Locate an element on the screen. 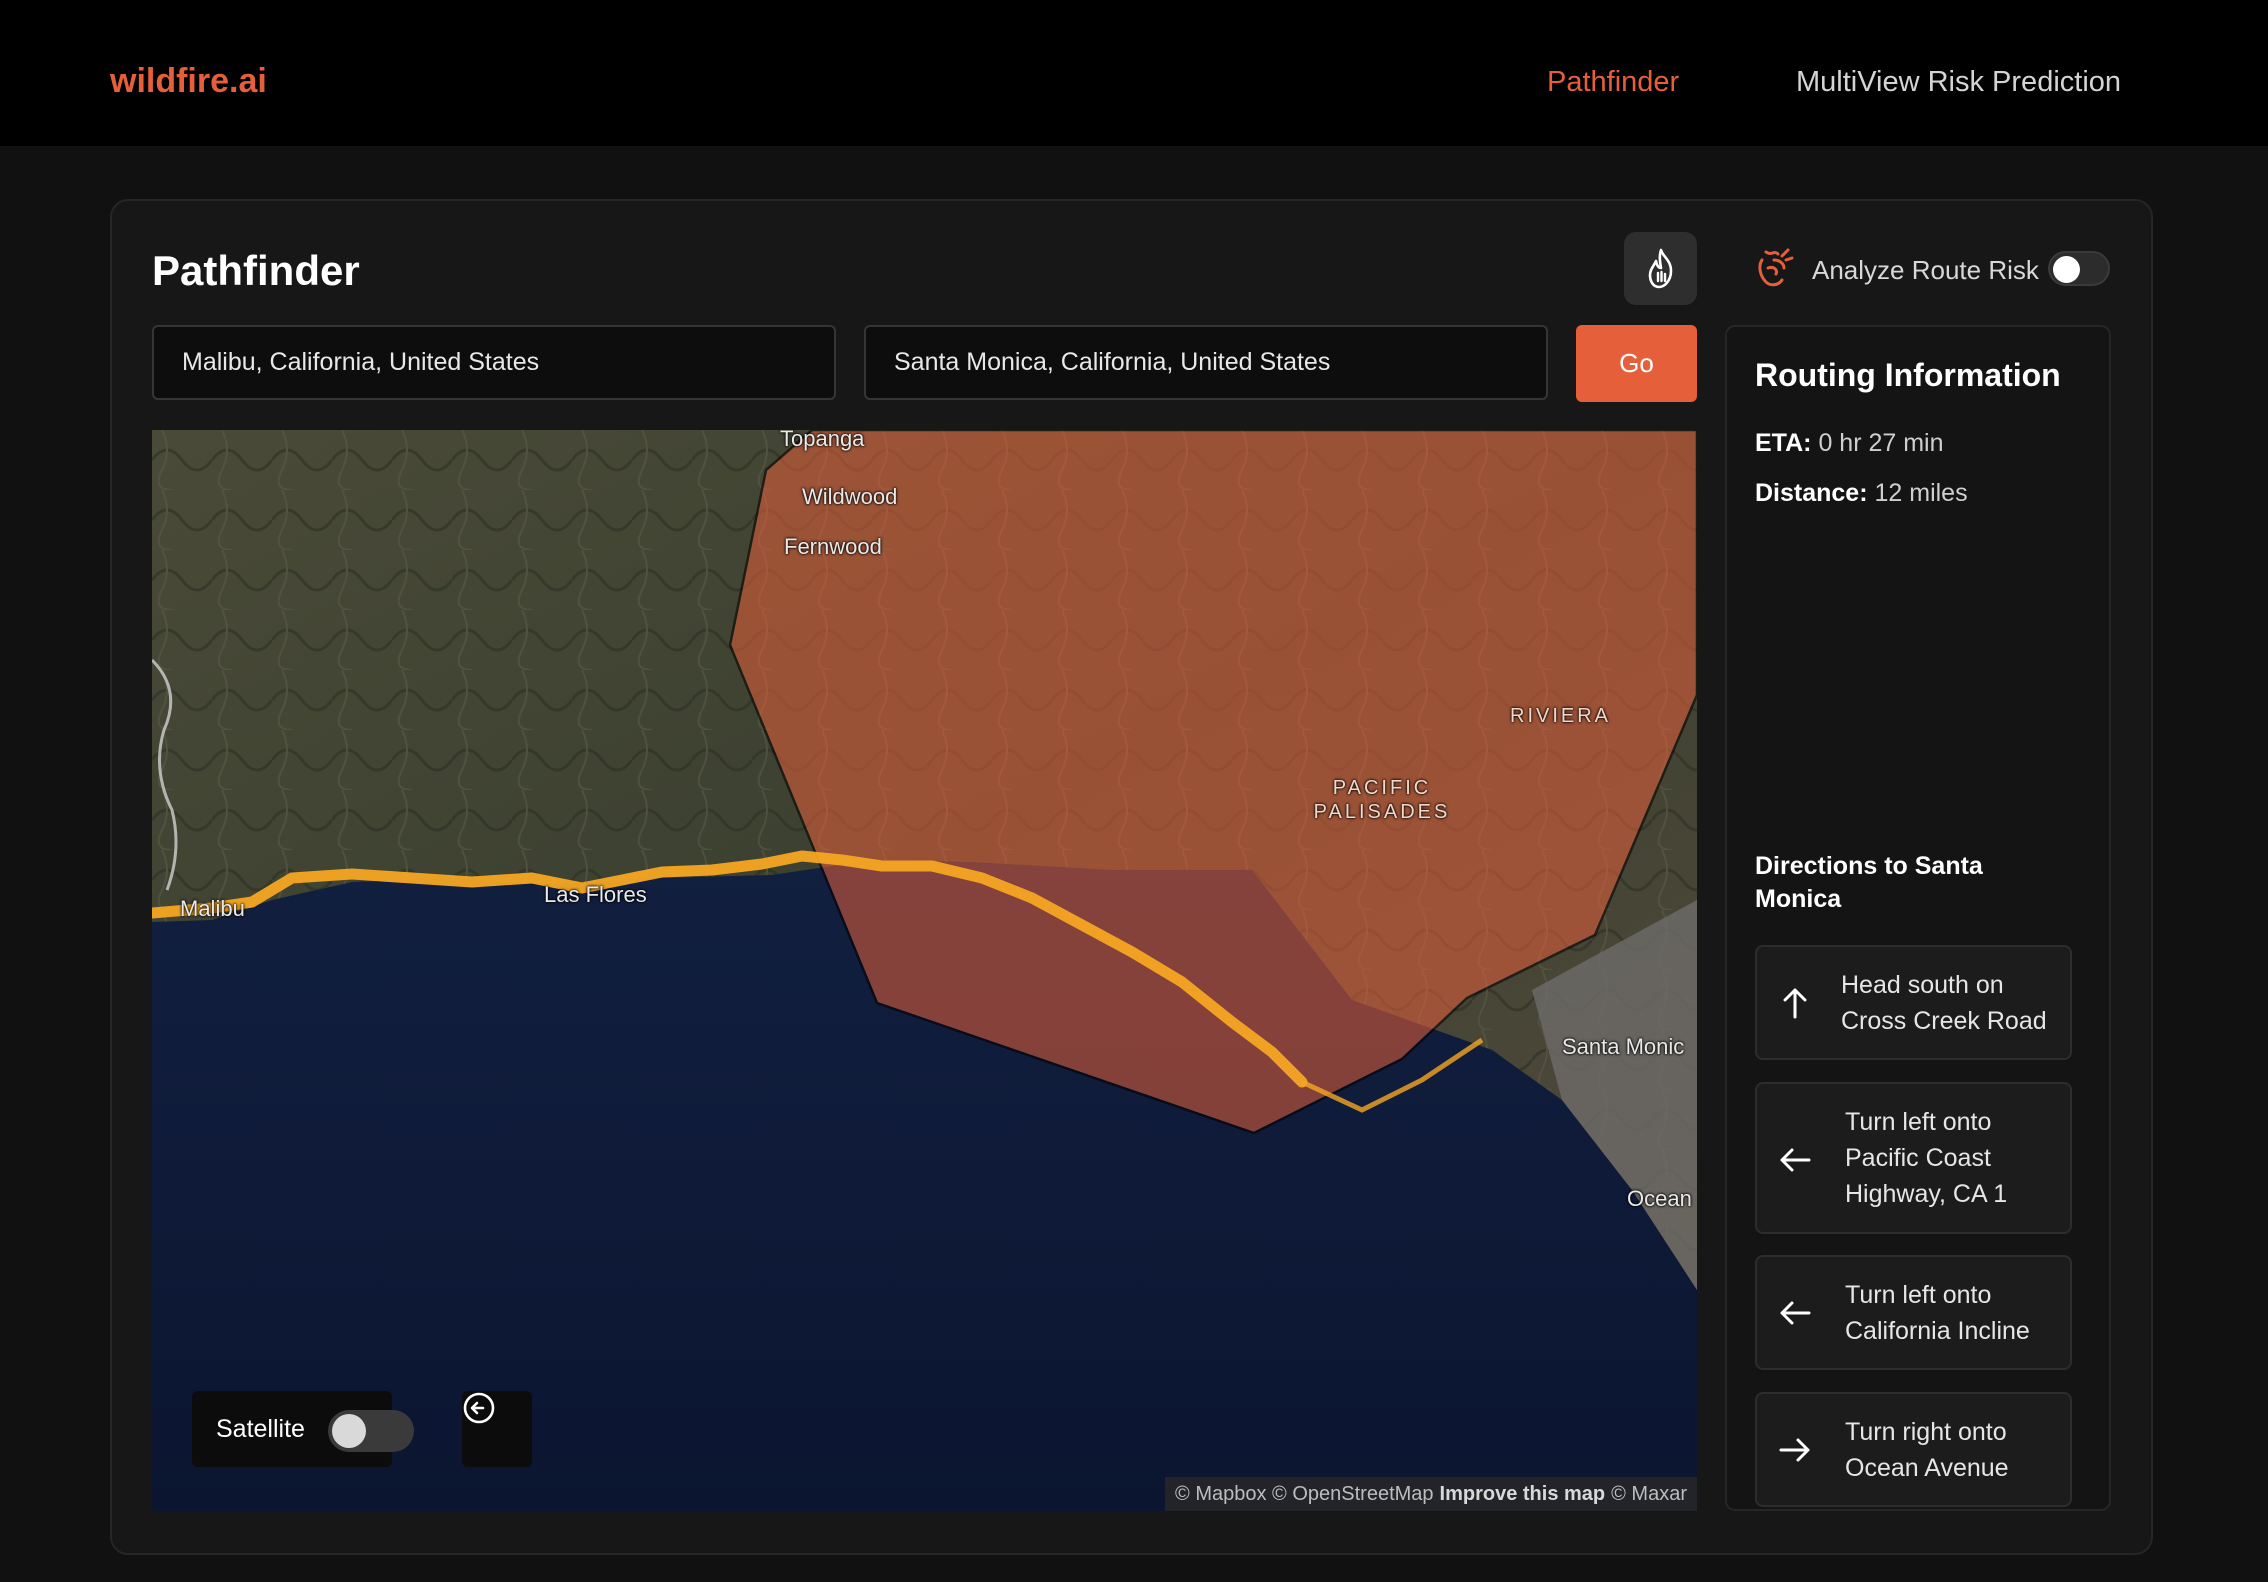 This screenshot has width=2268, height=1582. origin-input: Malibu, California, United States is located at coordinates (494, 362).